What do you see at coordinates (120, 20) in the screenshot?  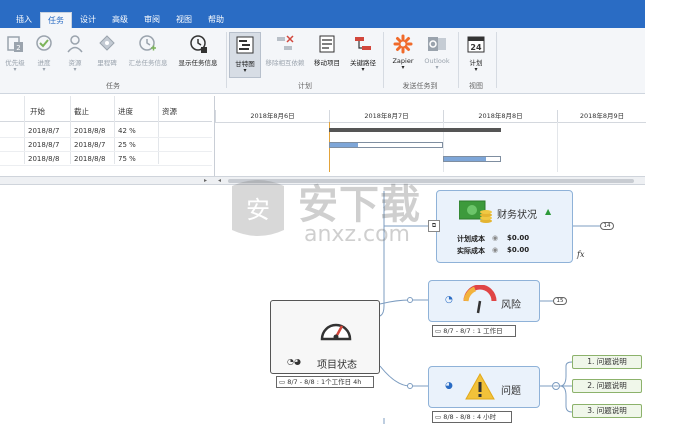 I see `tab-advanced: 高级` at bounding box center [120, 20].